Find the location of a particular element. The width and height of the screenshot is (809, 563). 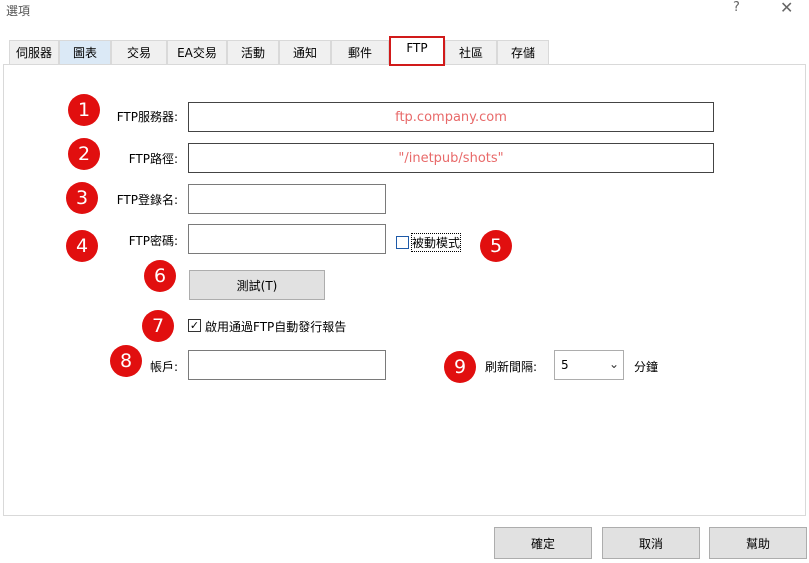

close-icon: ✕ is located at coordinates (786, 8).